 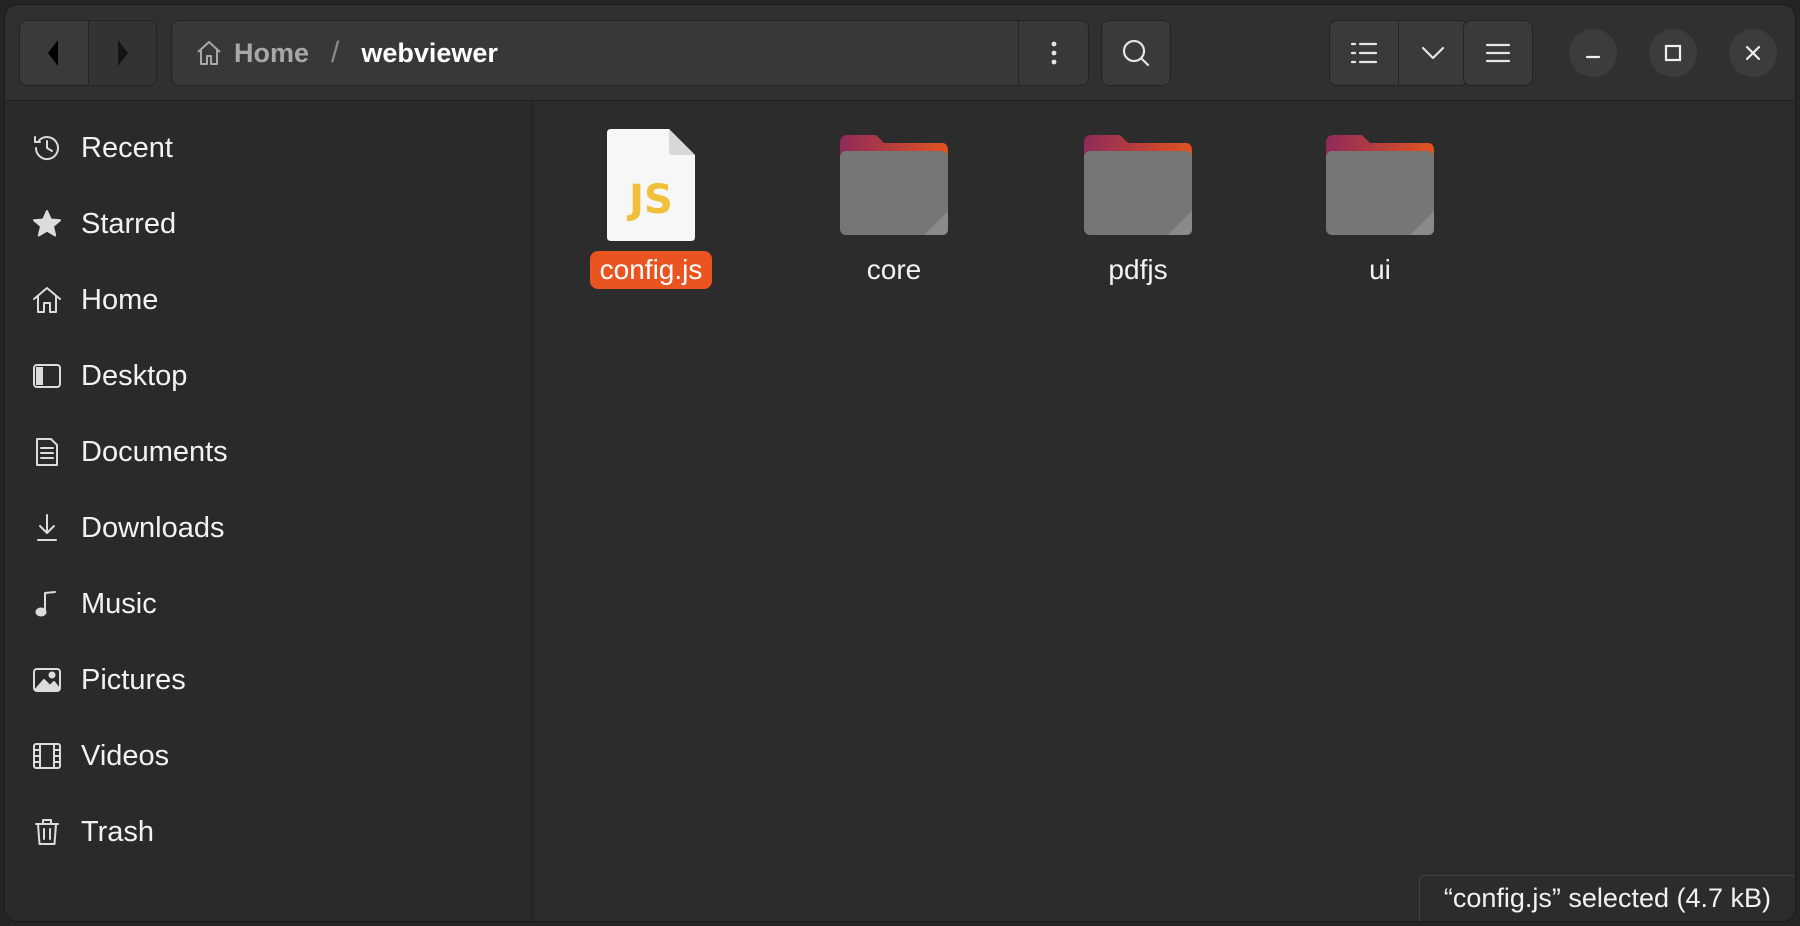 I want to click on chevron-right-icon, so click(x=123, y=53).